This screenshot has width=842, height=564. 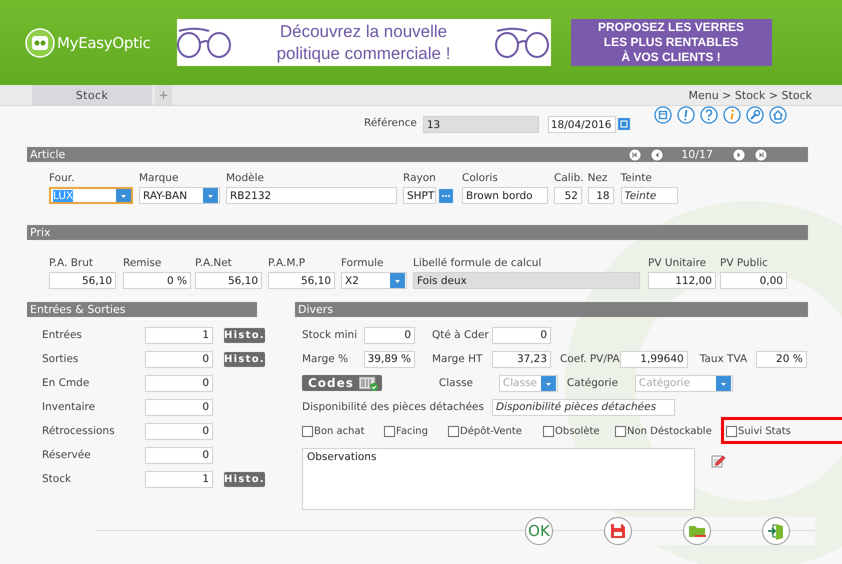 What do you see at coordinates (316, 309) in the screenshot?
I see `section-title: Divers` at bounding box center [316, 309].